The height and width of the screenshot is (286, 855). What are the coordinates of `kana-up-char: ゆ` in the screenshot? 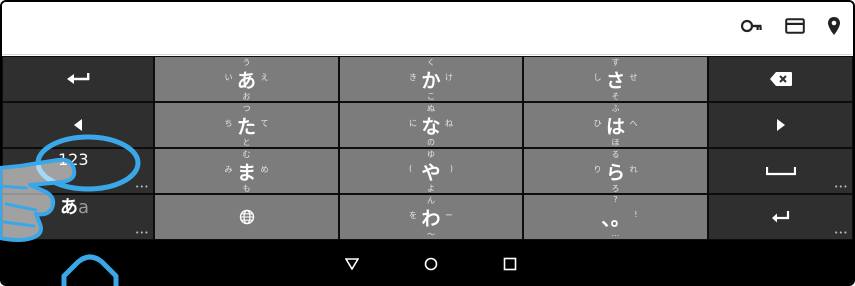 It's located at (431, 154).